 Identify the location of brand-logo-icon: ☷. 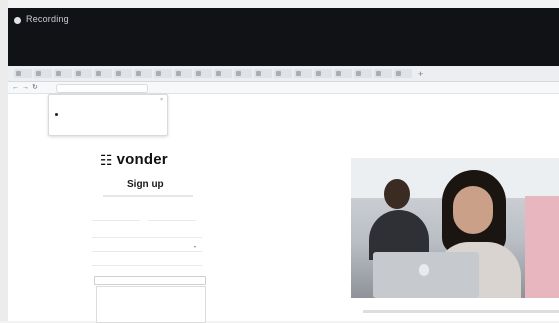
(106, 159).